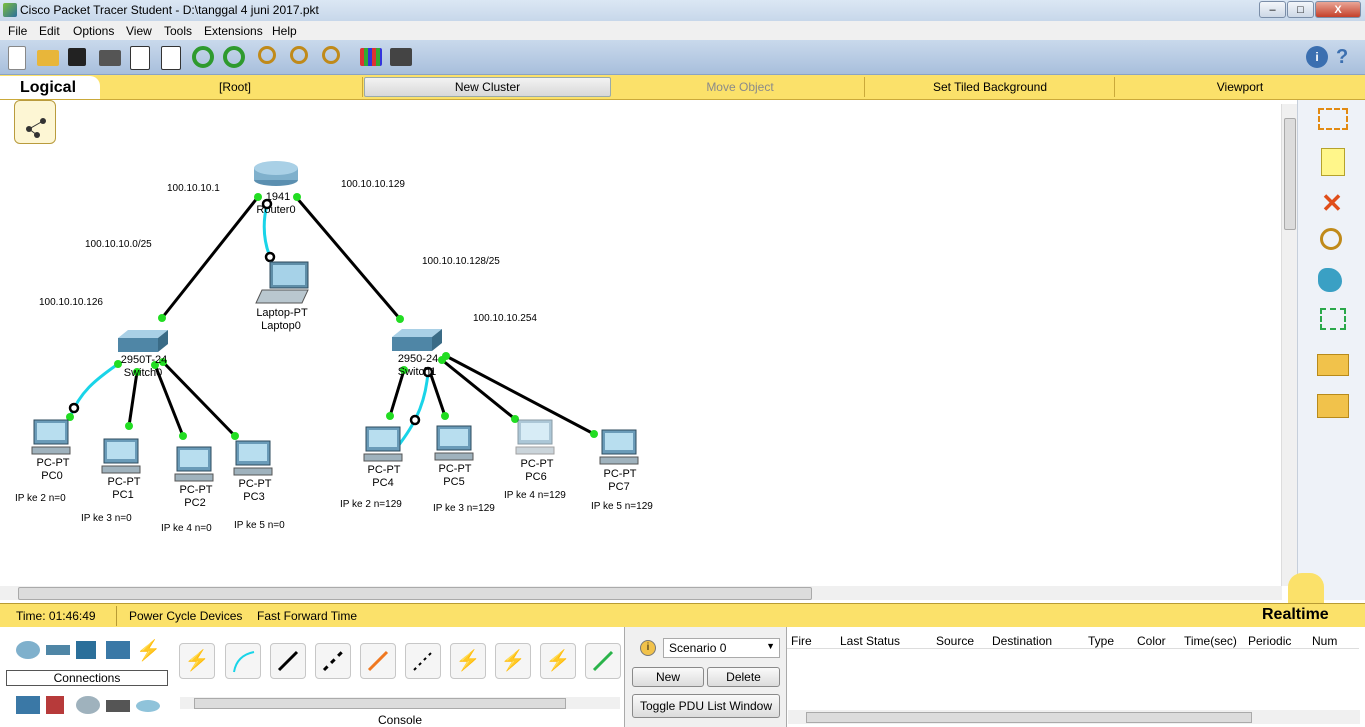  What do you see at coordinates (400, 720) in the screenshot?
I see `console-label: Console` at bounding box center [400, 720].